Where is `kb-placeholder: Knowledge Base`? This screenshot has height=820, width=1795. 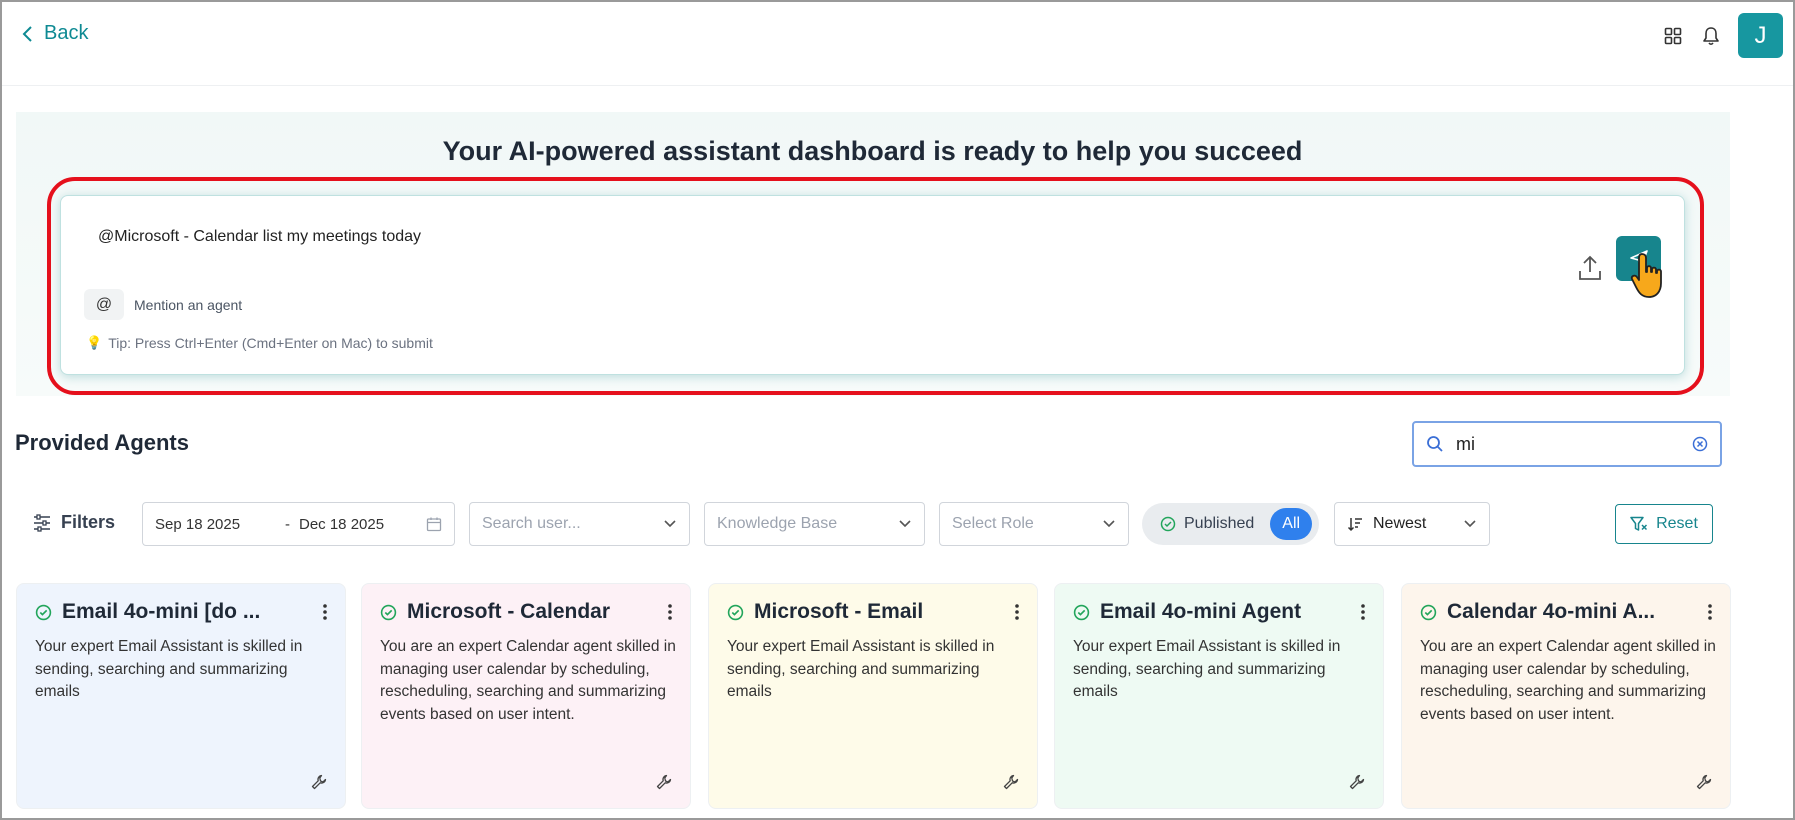
kb-placeholder: Knowledge Base is located at coordinates (777, 523).